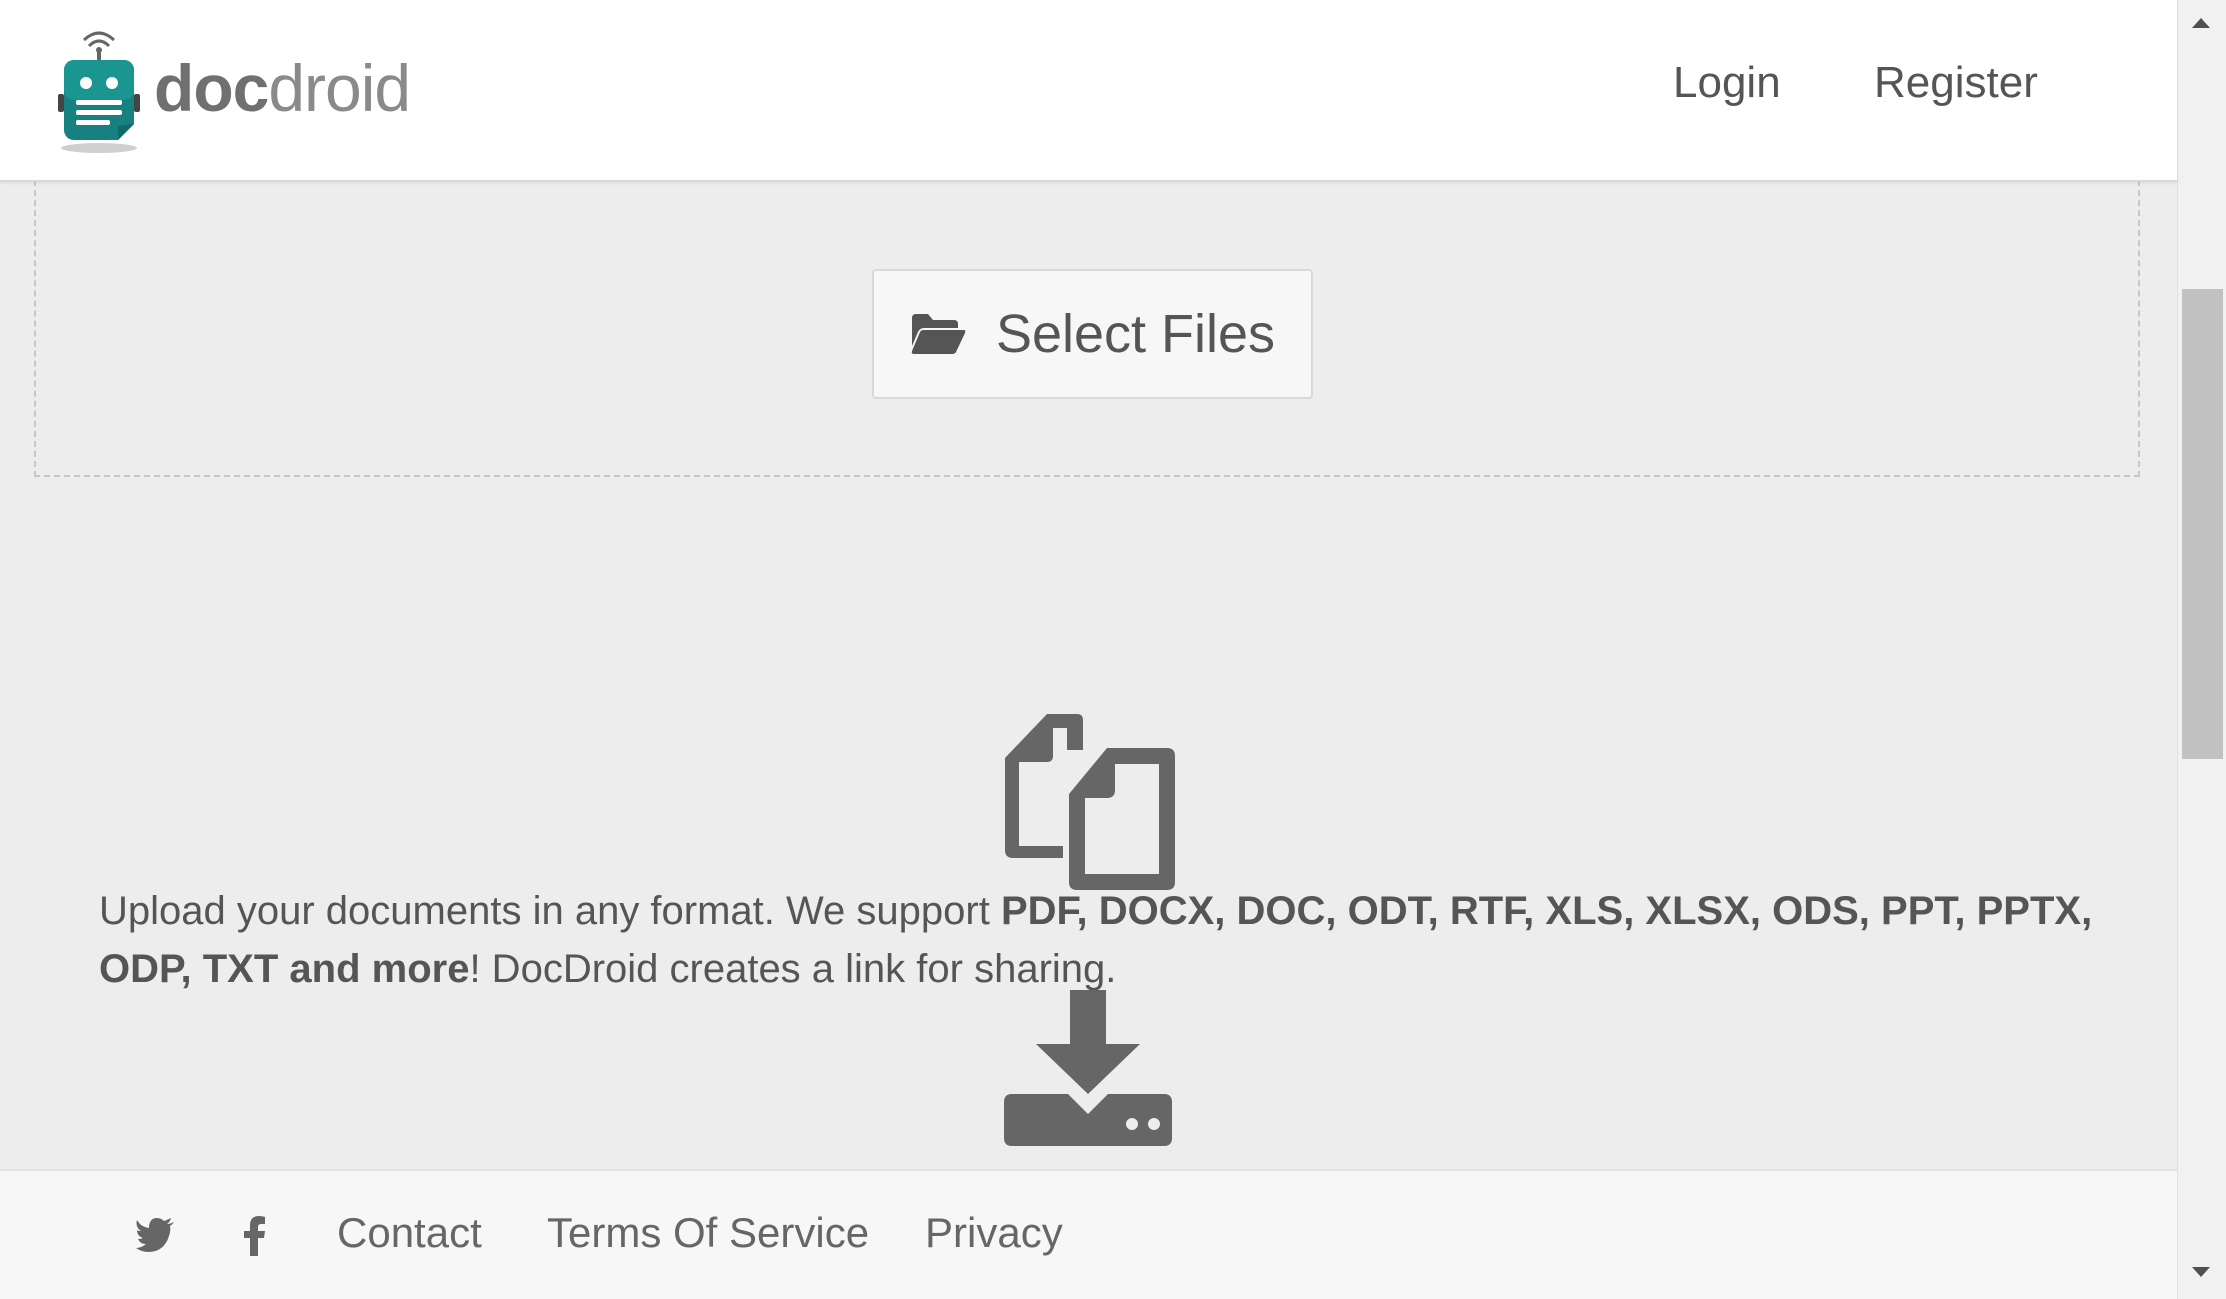 The height and width of the screenshot is (1299, 2226). Describe the element at coordinates (1088, 1234) in the screenshot. I see `site-footer` at that location.